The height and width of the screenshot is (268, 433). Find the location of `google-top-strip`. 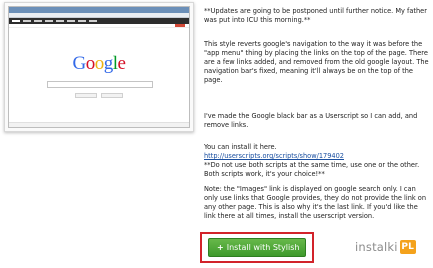

google-top-strip is located at coordinates (99, 26).